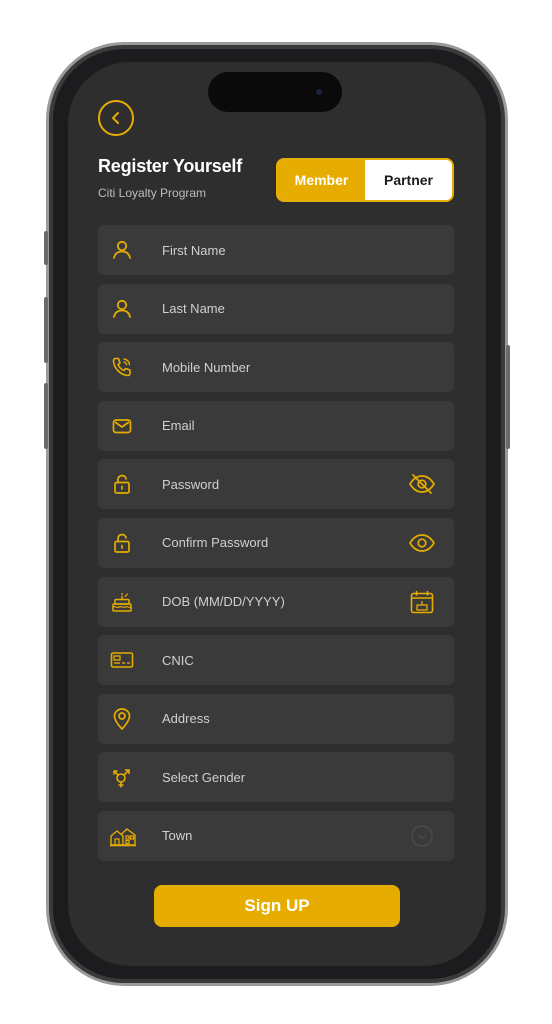 The height and width of the screenshot is (1024, 552). Describe the element at coordinates (122, 718) in the screenshot. I see `location-pin-icon` at that location.